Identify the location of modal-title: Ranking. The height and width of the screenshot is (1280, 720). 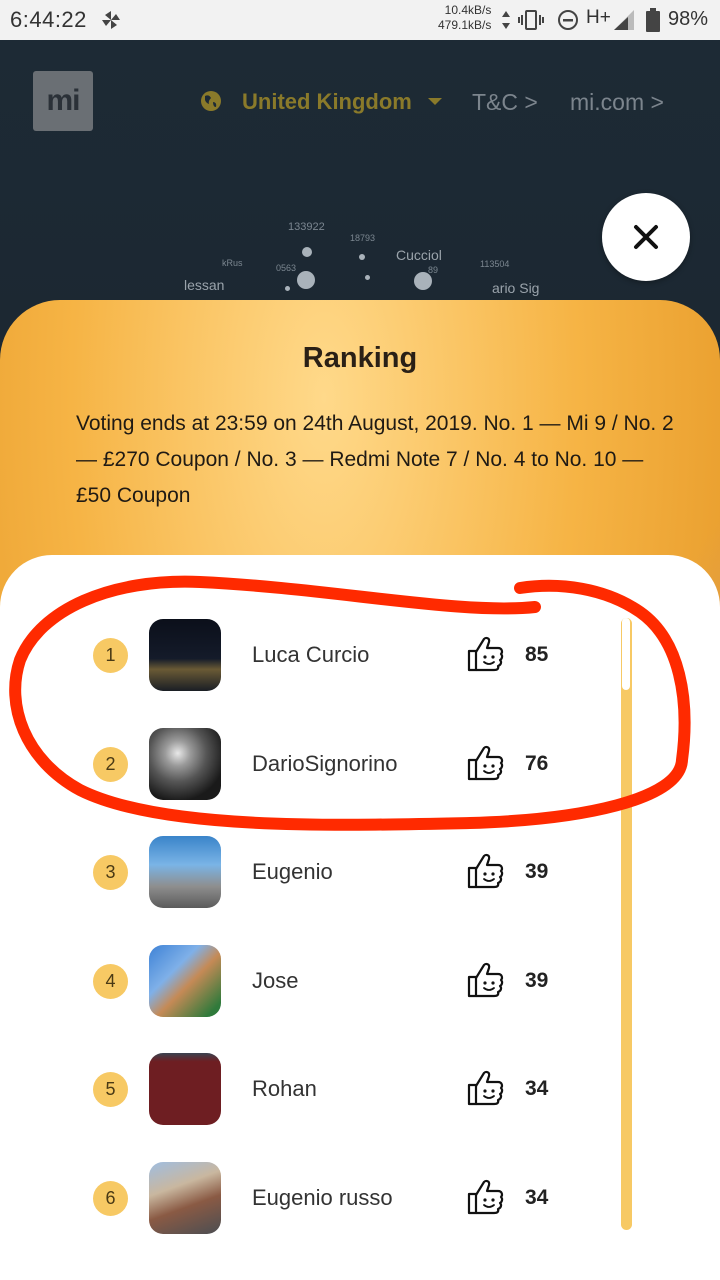
(360, 358).